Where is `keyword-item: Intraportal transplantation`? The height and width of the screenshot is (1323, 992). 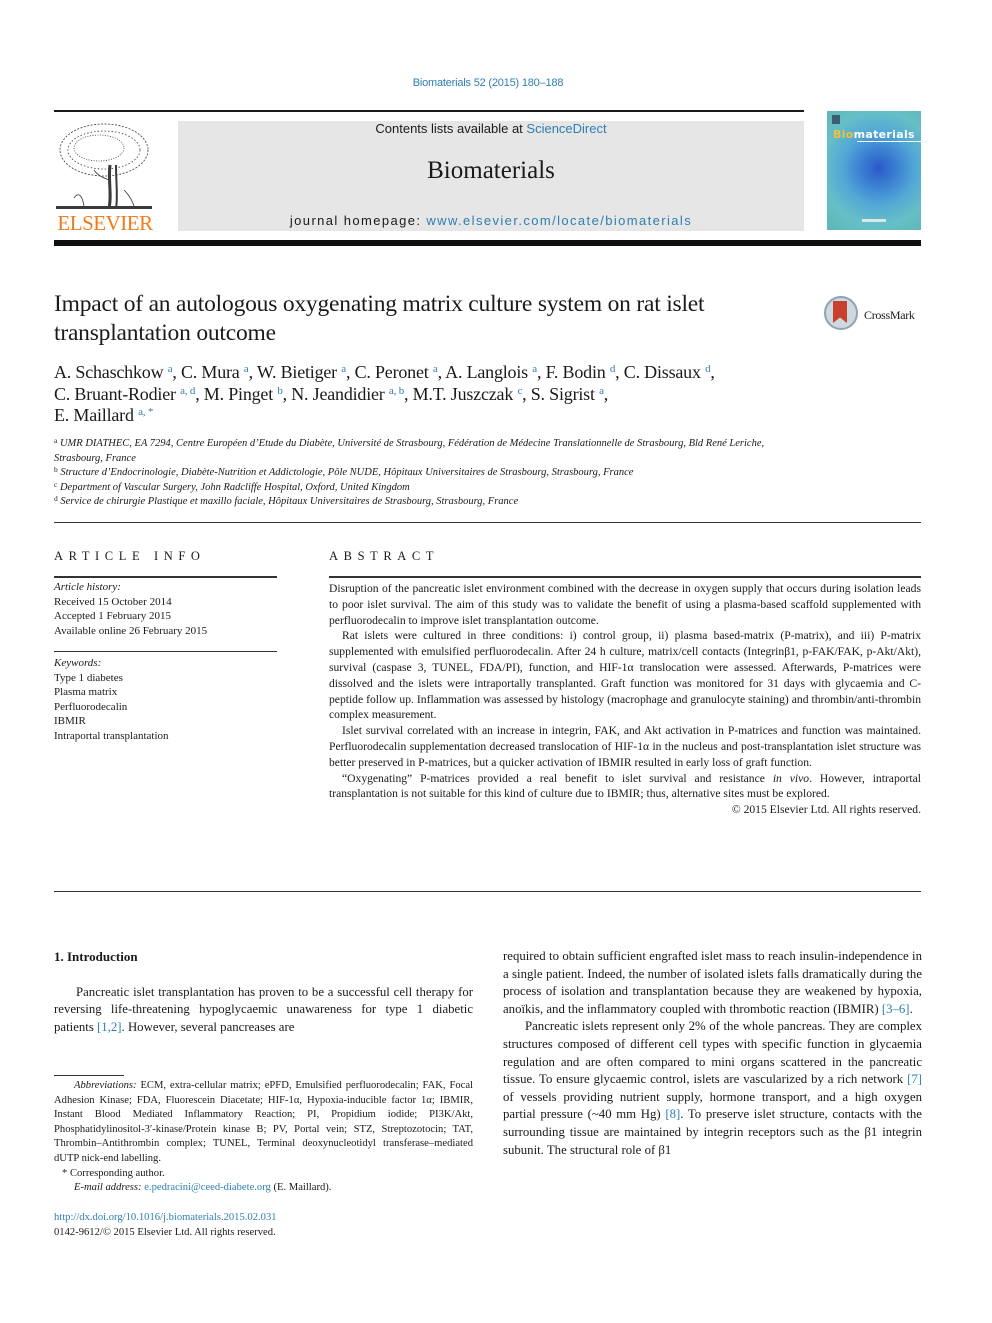 keyword-item: Intraportal transplantation is located at coordinates (111, 735).